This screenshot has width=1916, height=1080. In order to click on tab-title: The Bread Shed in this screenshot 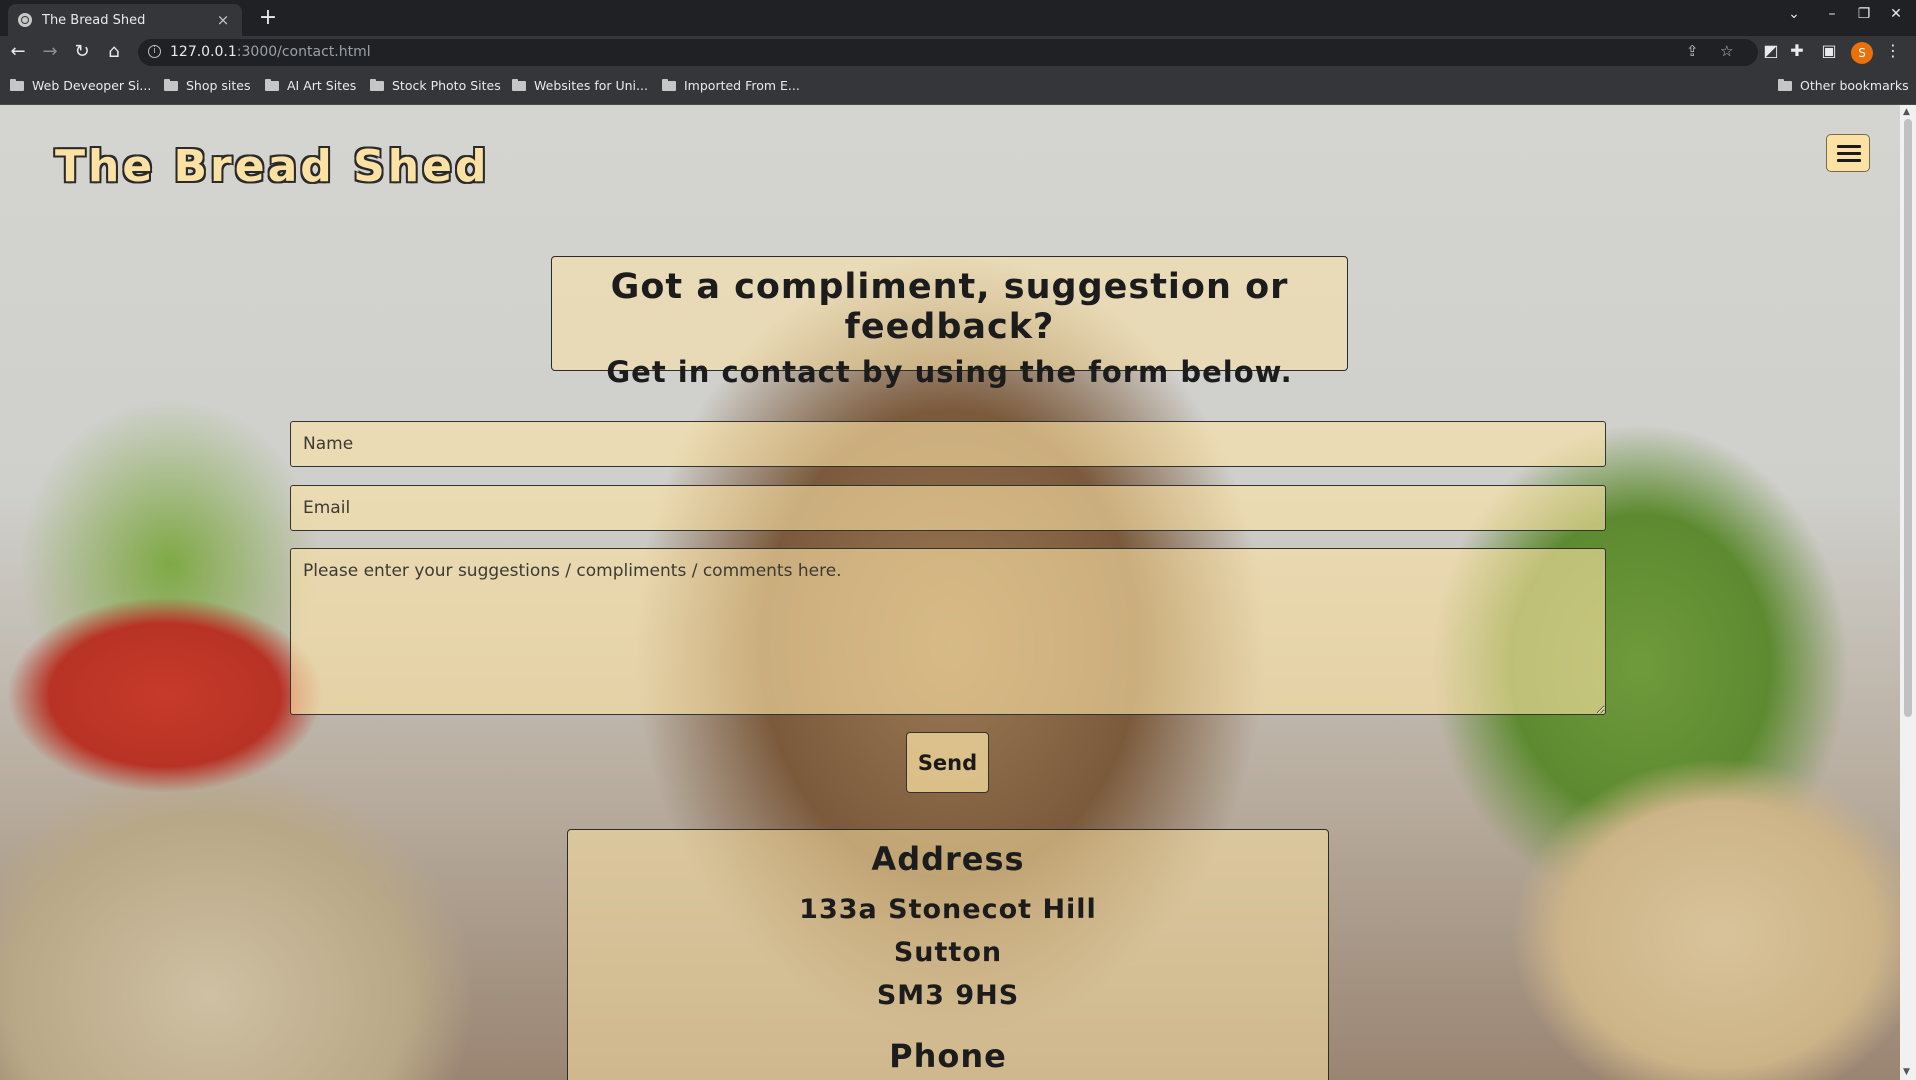, I will do `click(94, 20)`.